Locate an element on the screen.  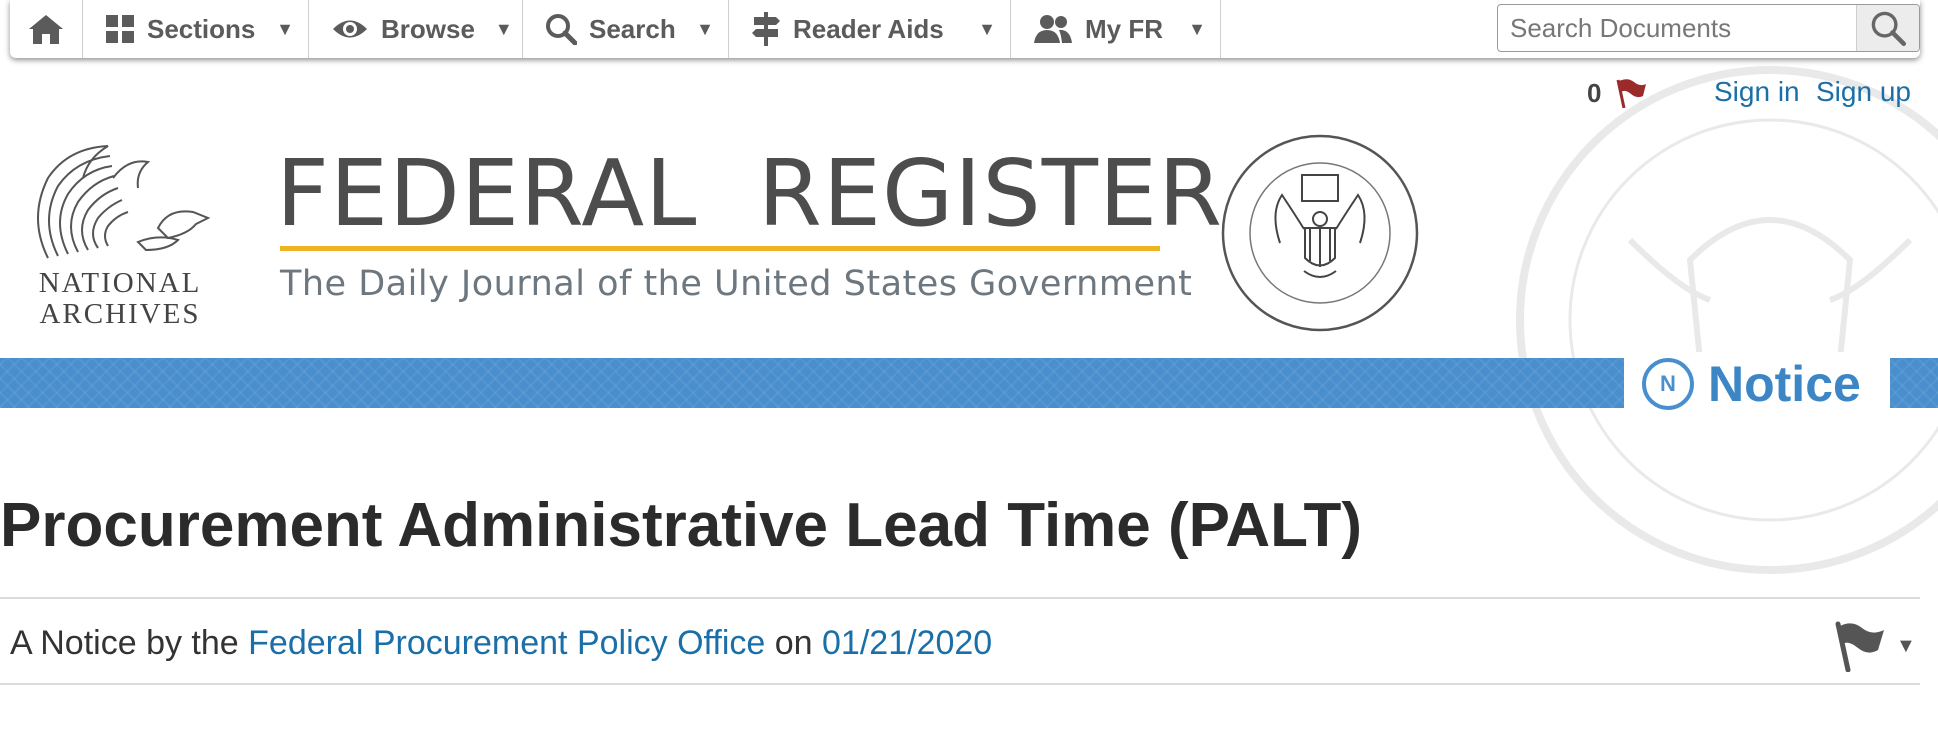
eye-icon is located at coordinates (350, 29).